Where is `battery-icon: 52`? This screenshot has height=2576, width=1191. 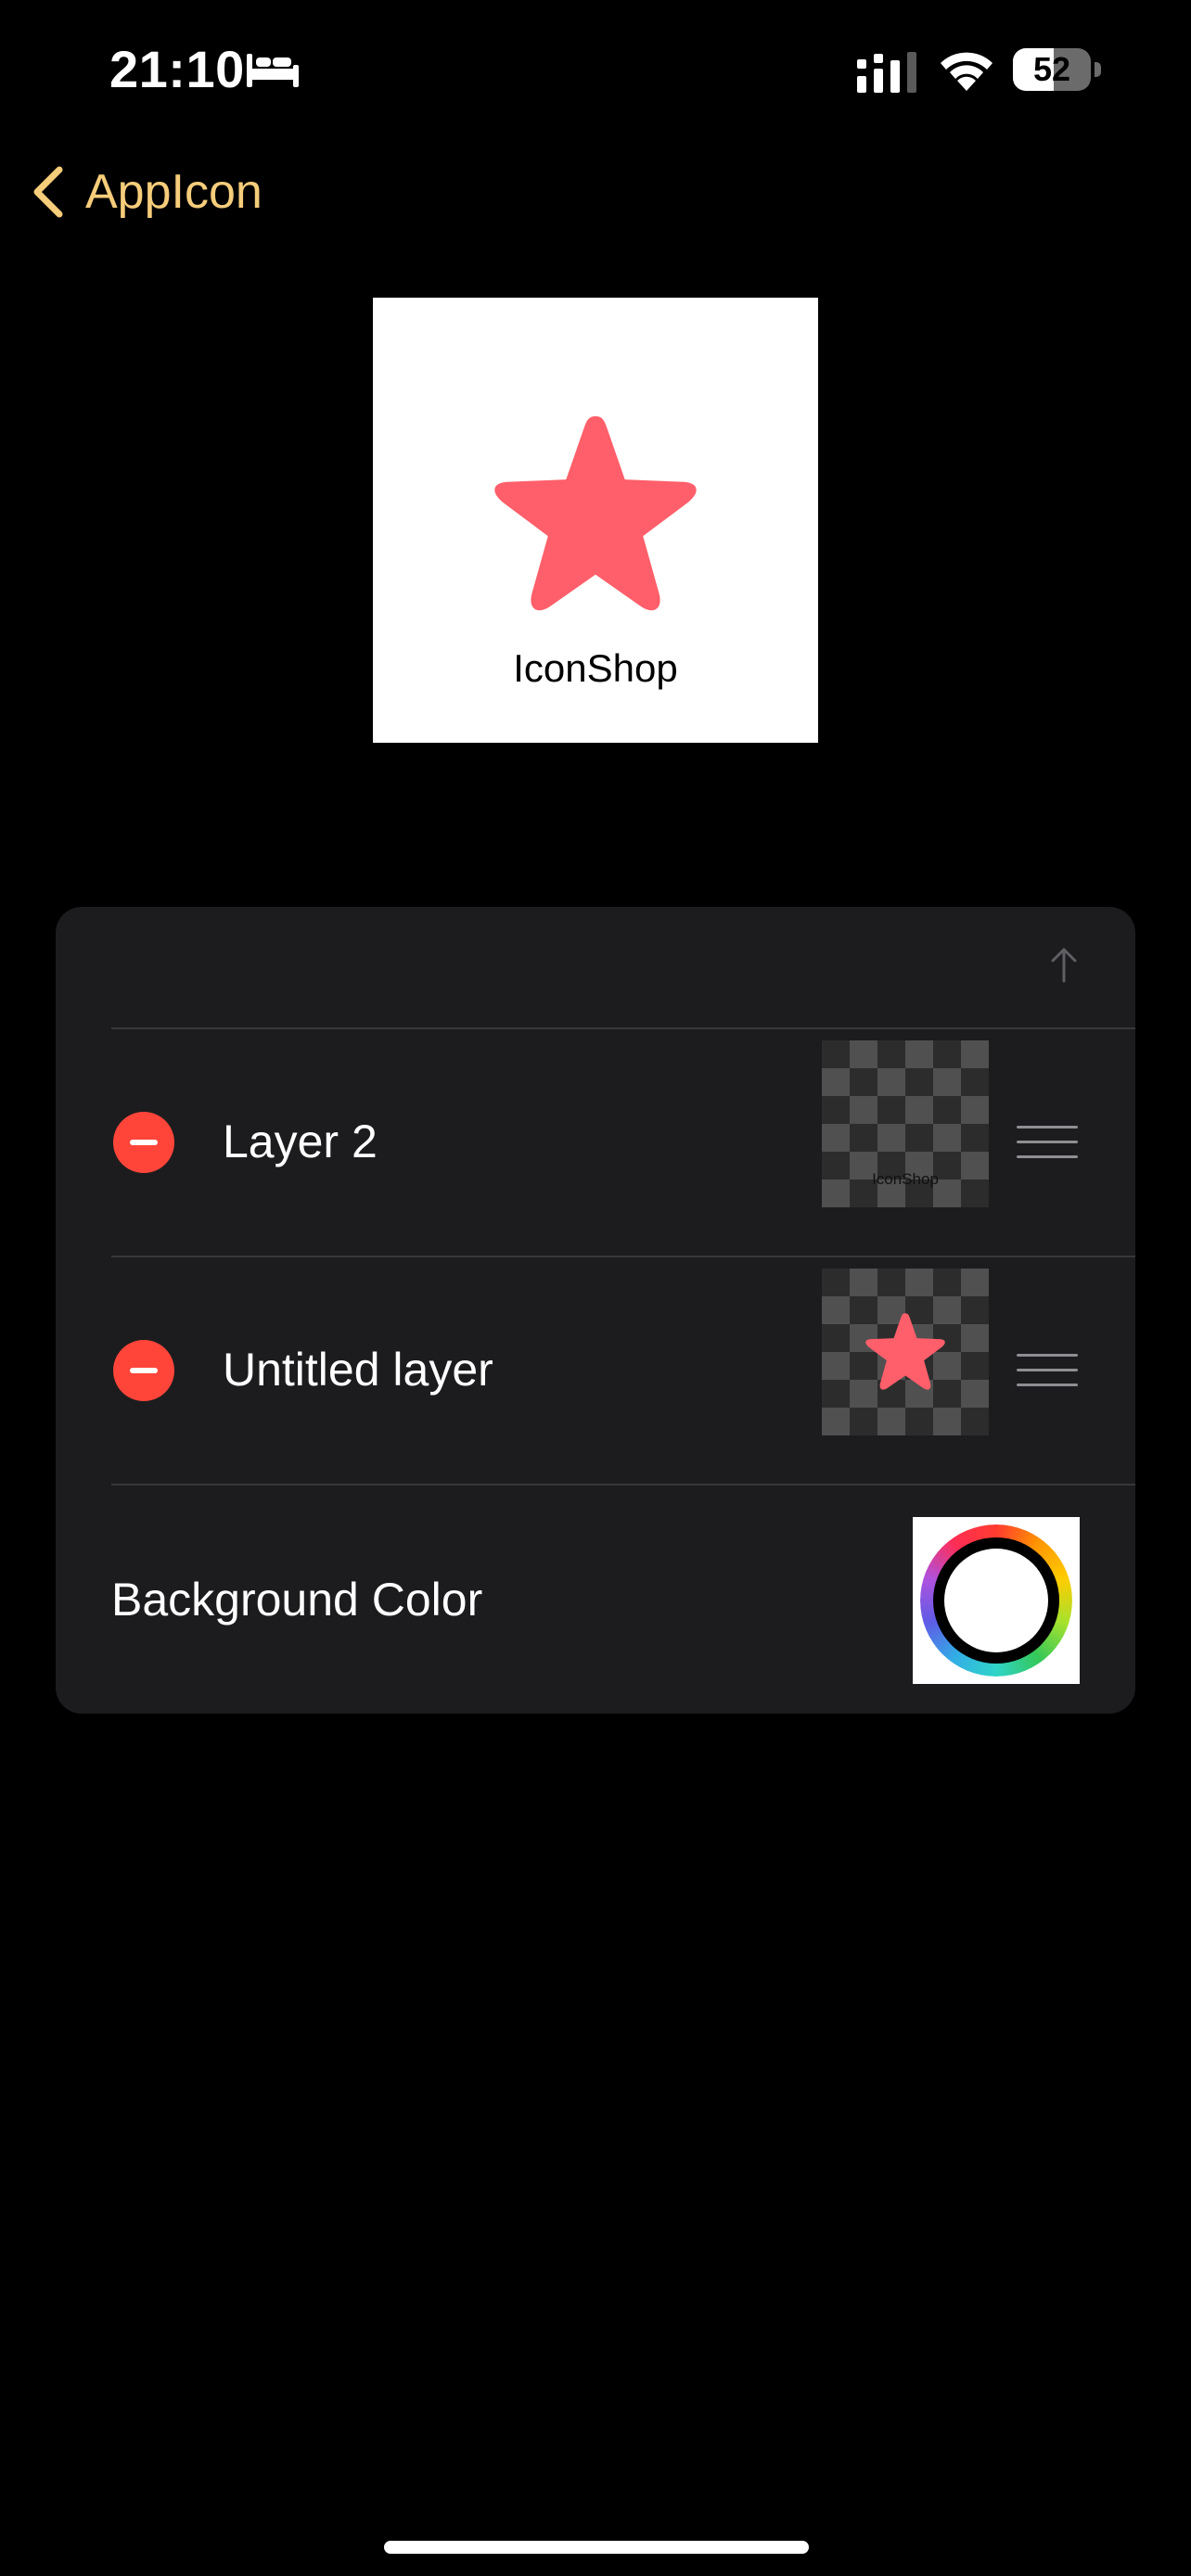
battery-icon: 52 is located at coordinates (1058, 69).